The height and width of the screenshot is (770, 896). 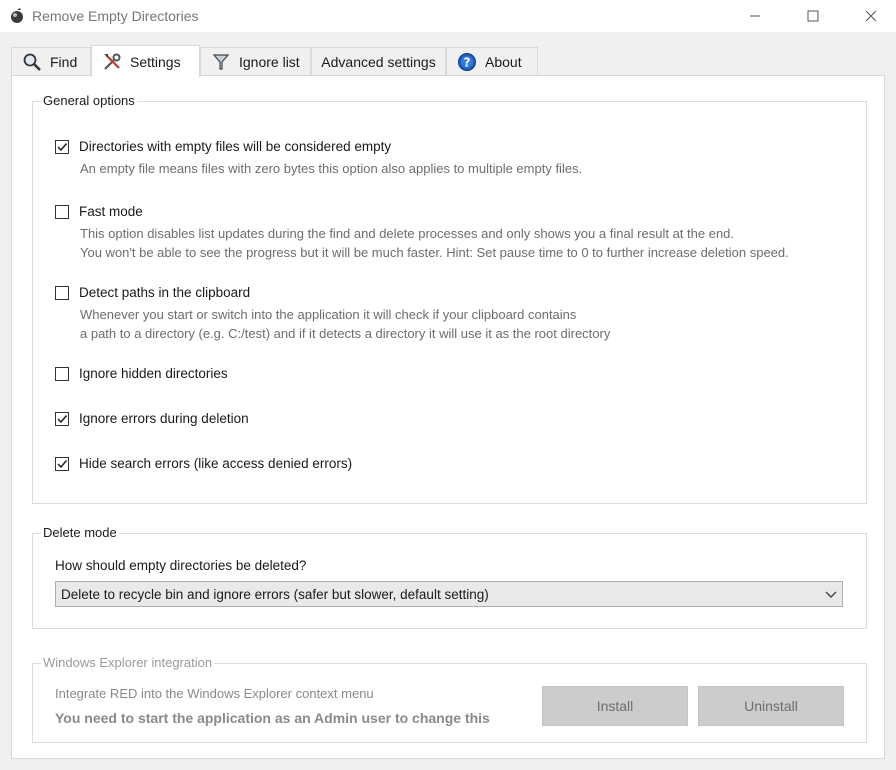 What do you see at coordinates (89, 100) in the screenshot?
I see `group-title: General options` at bounding box center [89, 100].